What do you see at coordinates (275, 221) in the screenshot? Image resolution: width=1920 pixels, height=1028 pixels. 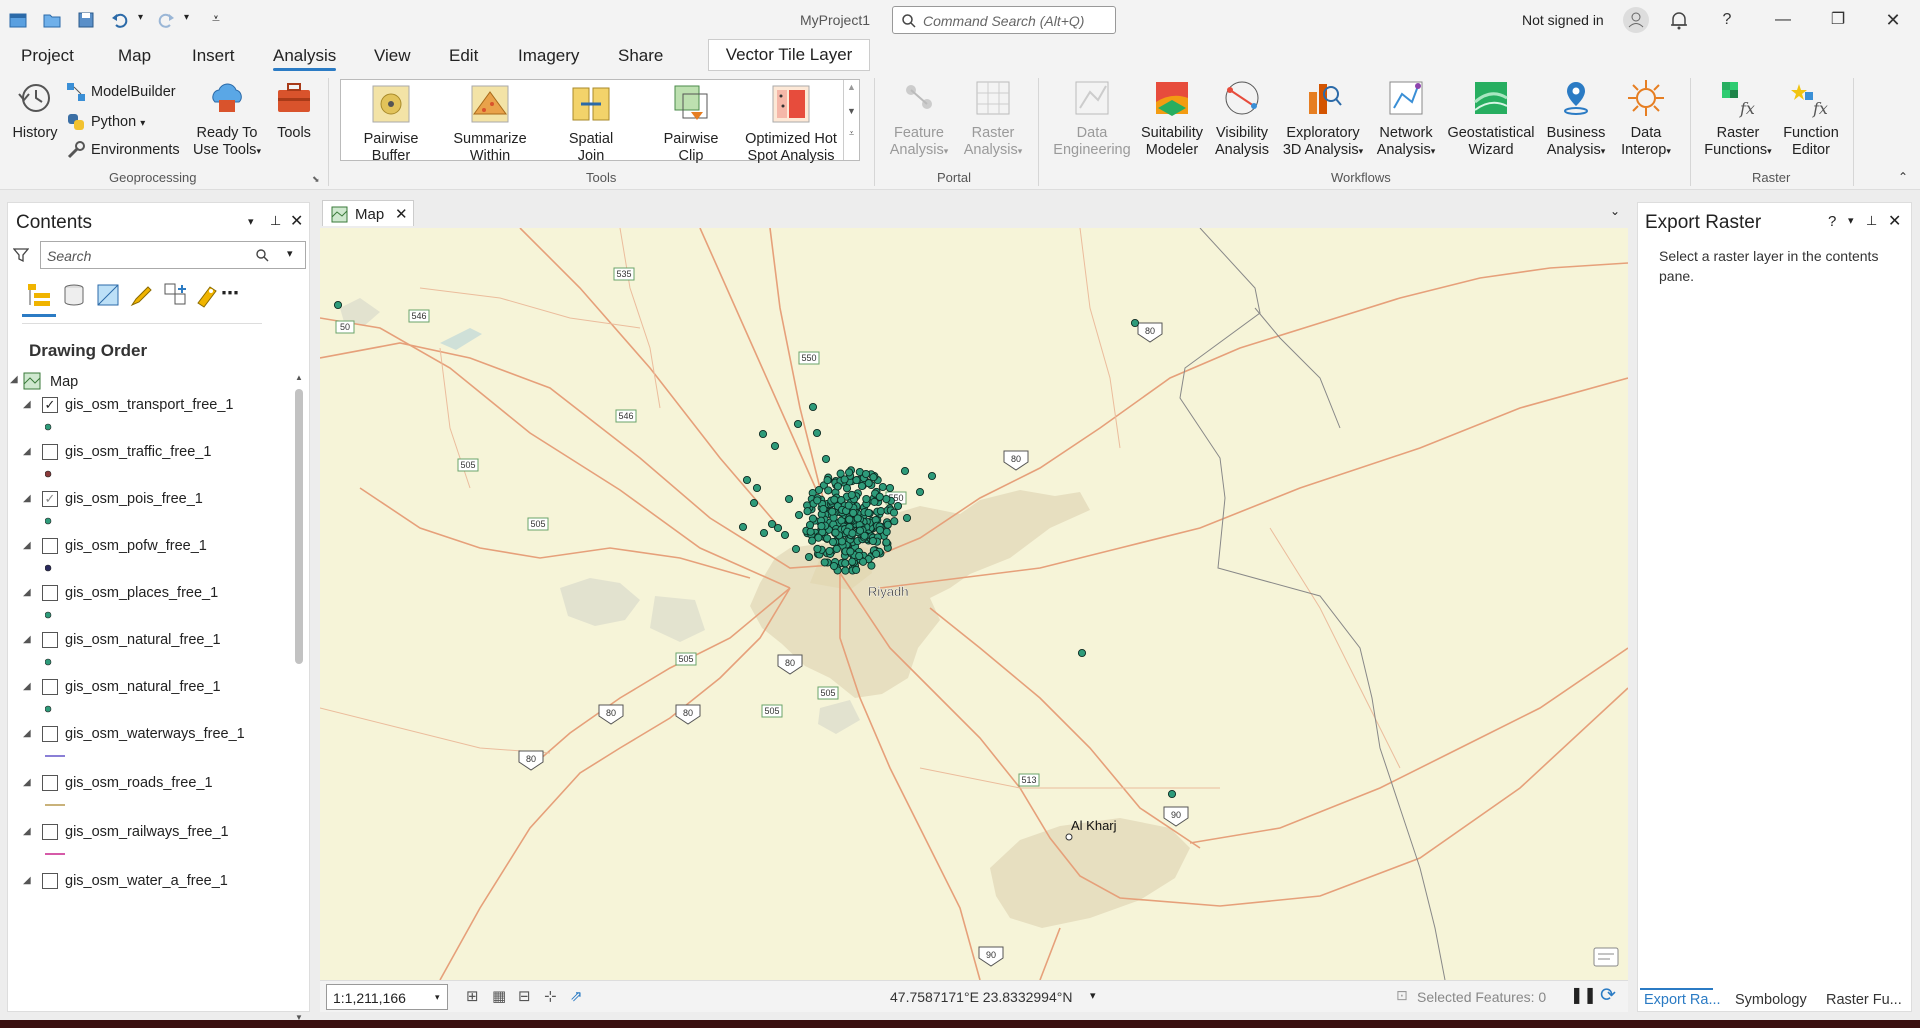 I see `pin-icon: ⊥` at bounding box center [275, 221].